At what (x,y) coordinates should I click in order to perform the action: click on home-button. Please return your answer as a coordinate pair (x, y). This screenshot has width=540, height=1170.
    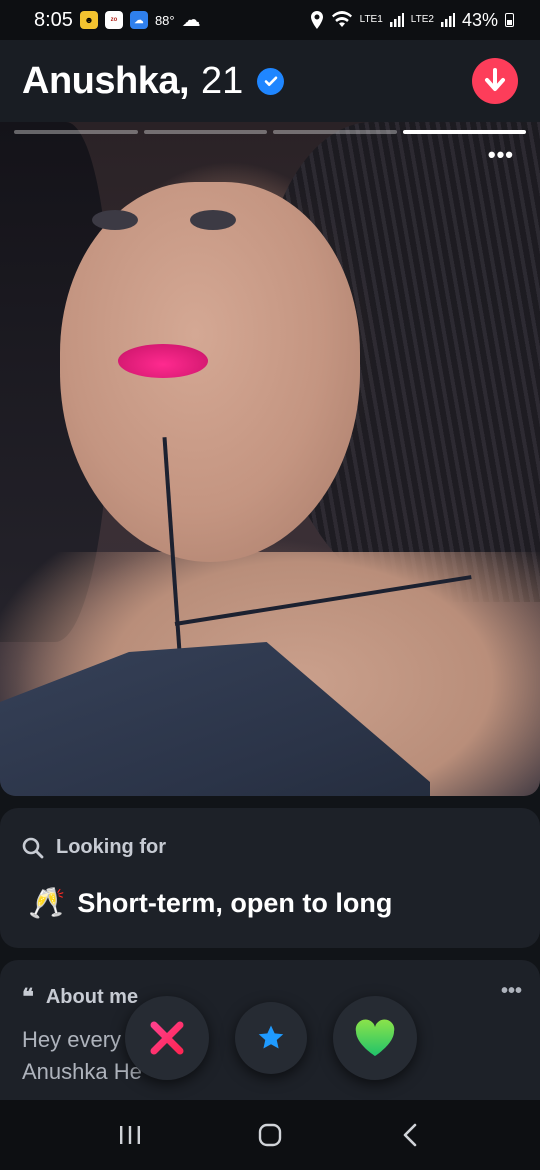
    Looking at the image, I should click on (270, 1135).